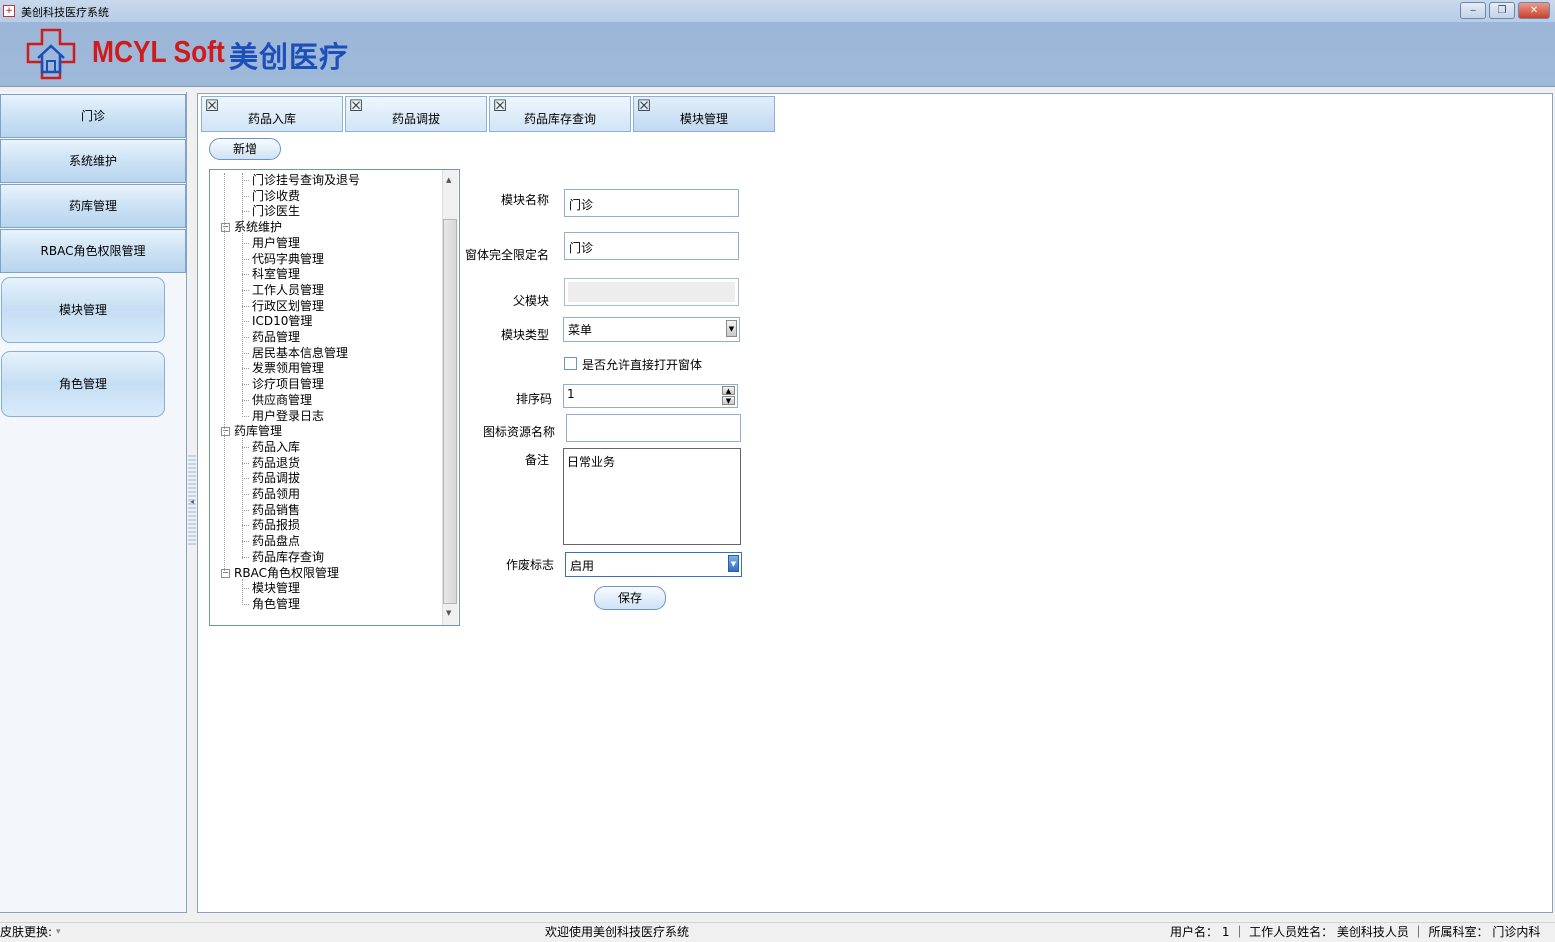  I want to click on tab-label: 药品调拔, so click(415, 119).